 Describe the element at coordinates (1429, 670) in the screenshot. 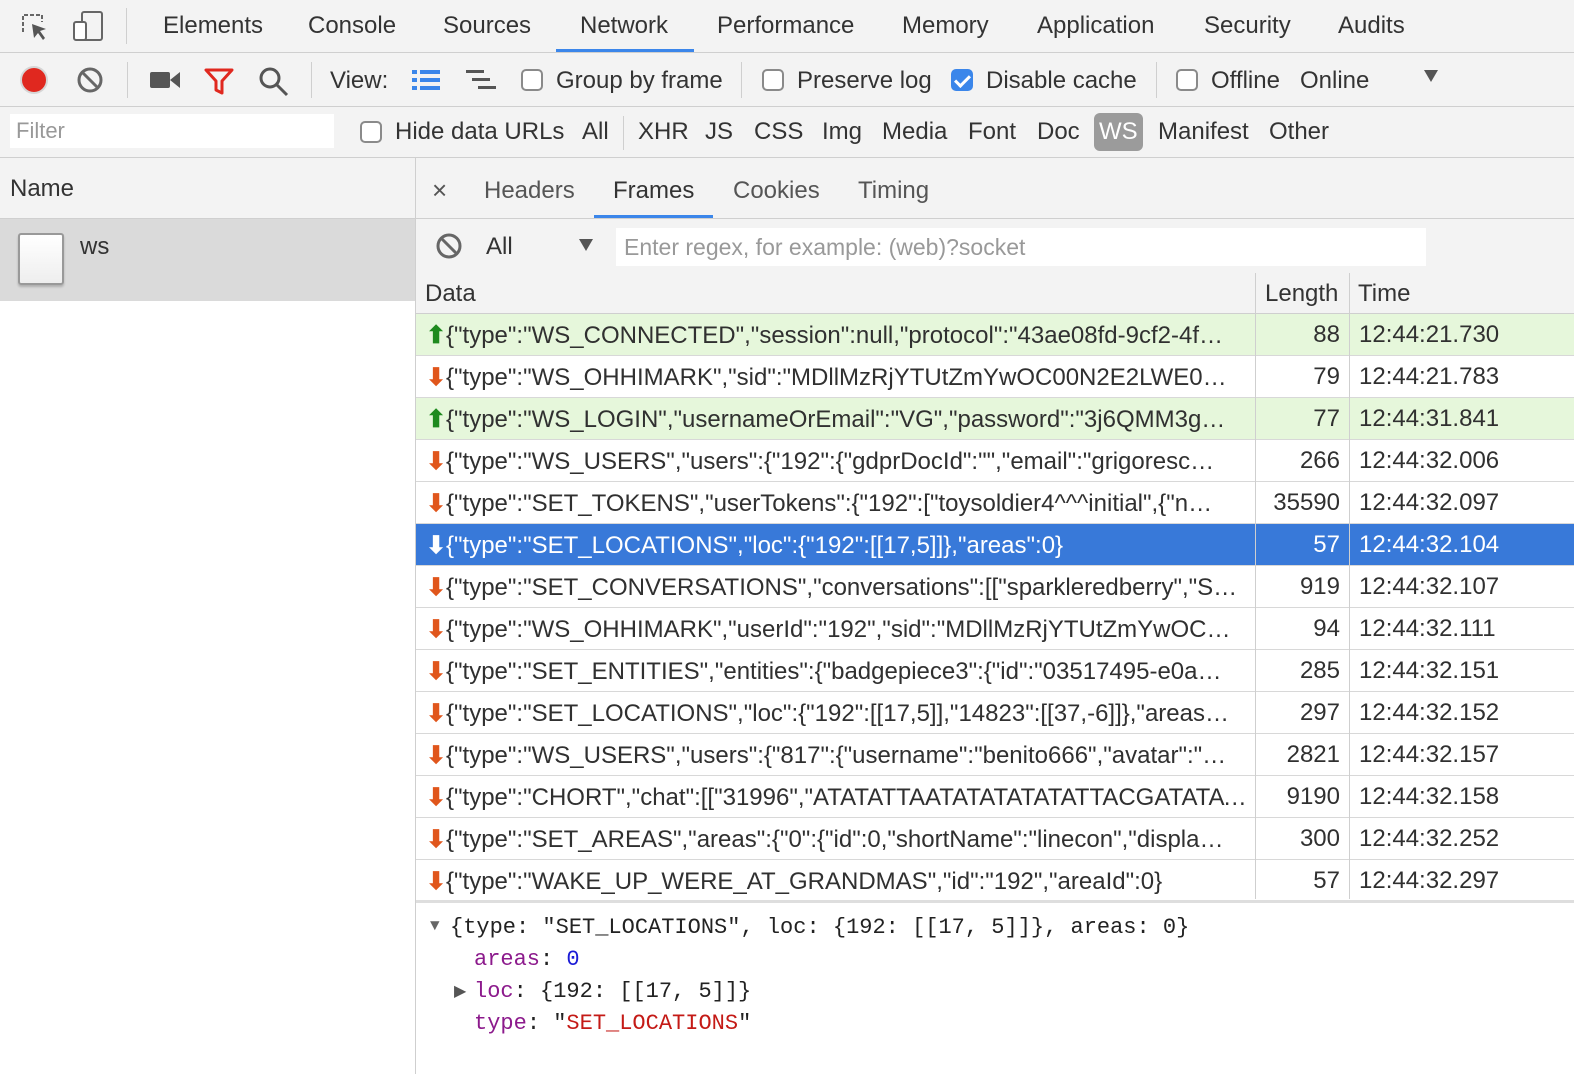

I see `frame-time-cell: 12:44:32.151` at that location.